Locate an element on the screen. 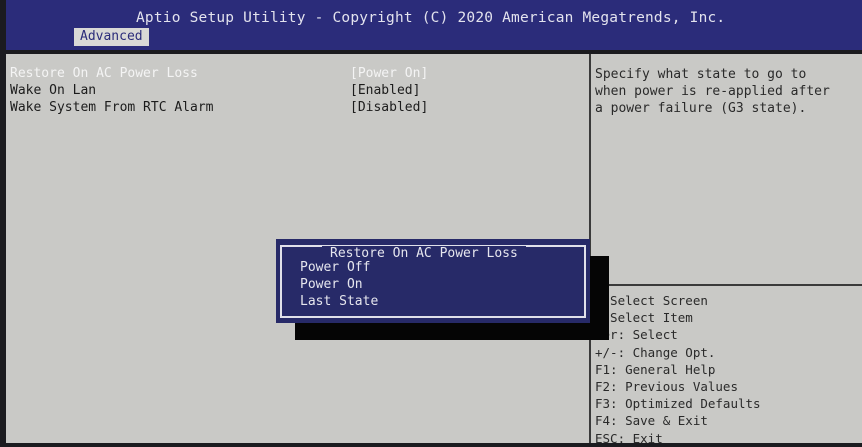 The height and width of the screenshot is (447, 862). setting-wake-on-lan: Wake On Lan [Enabled] is located at coordinates (297, 90).